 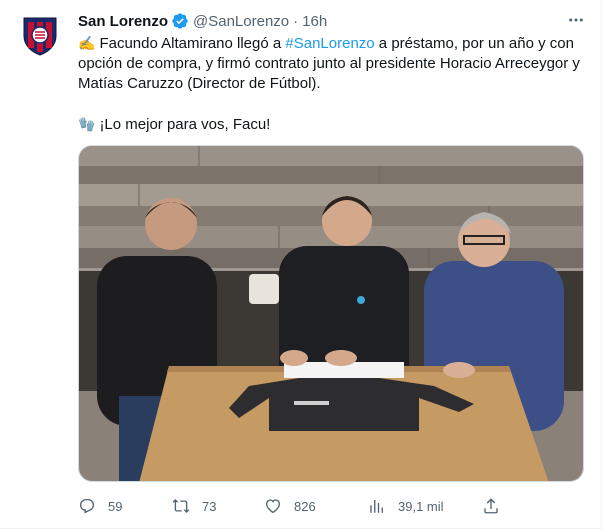 I want to click on like-button: 826, so click(x=290, y=506).